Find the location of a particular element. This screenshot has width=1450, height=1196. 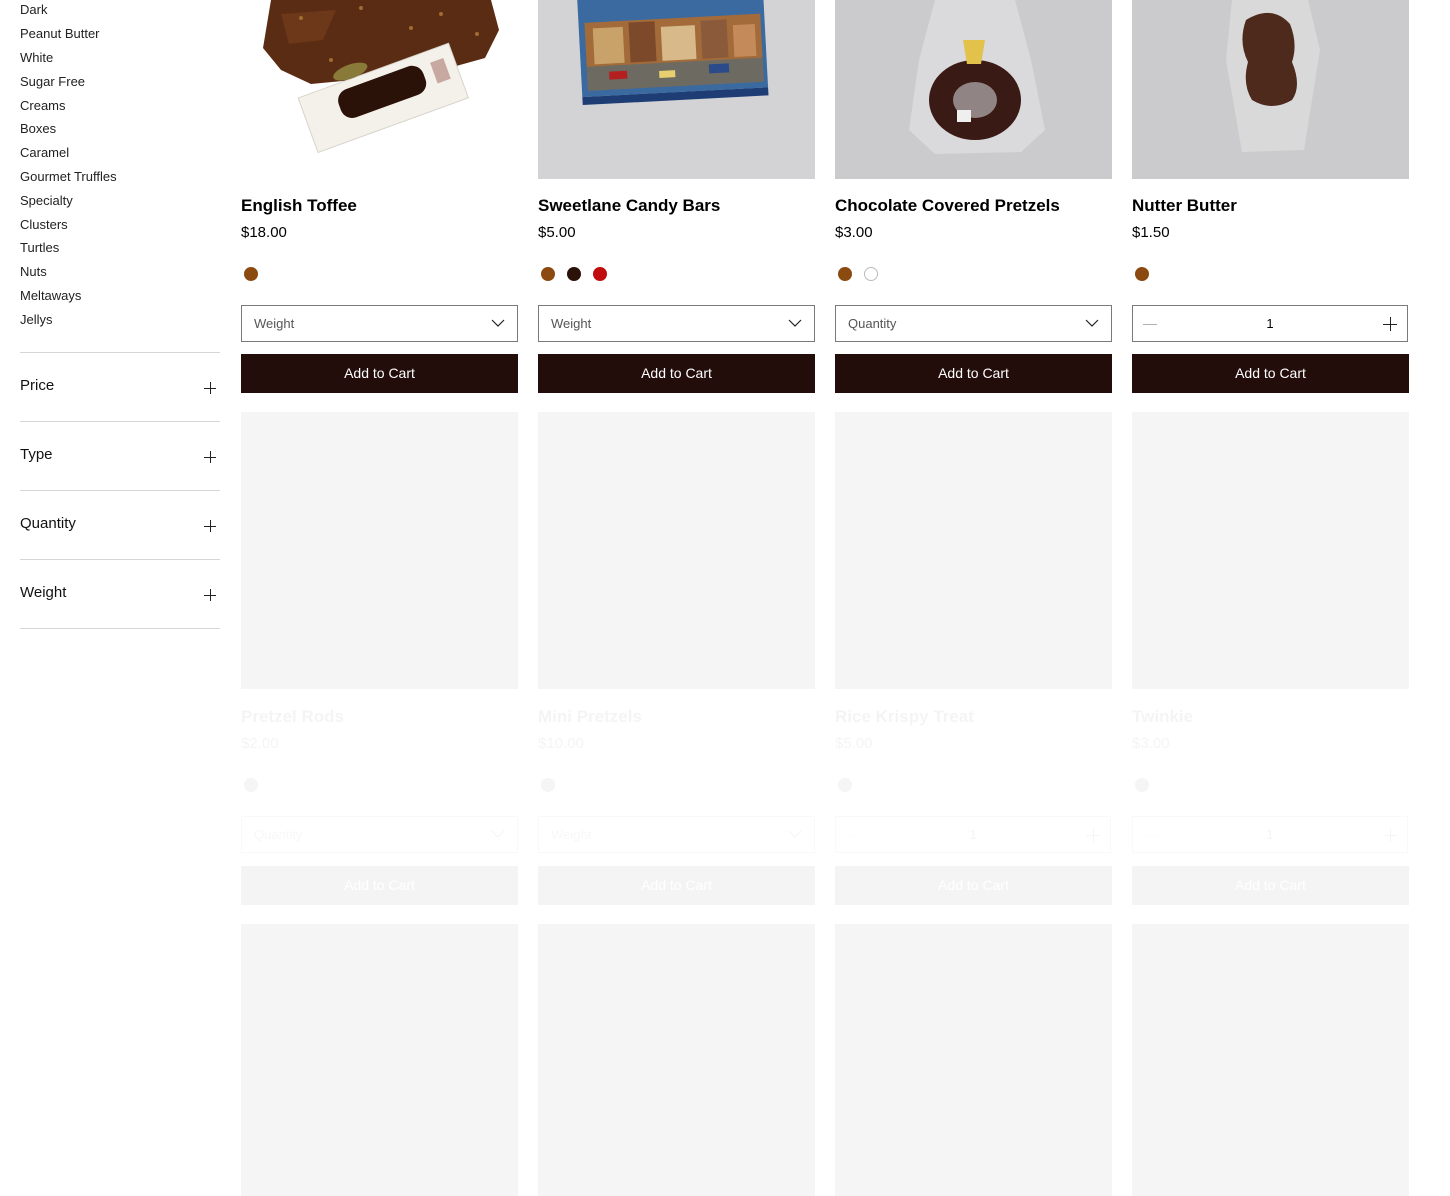

product-name: Mini Pretzels is located at coordinates (590, 717).